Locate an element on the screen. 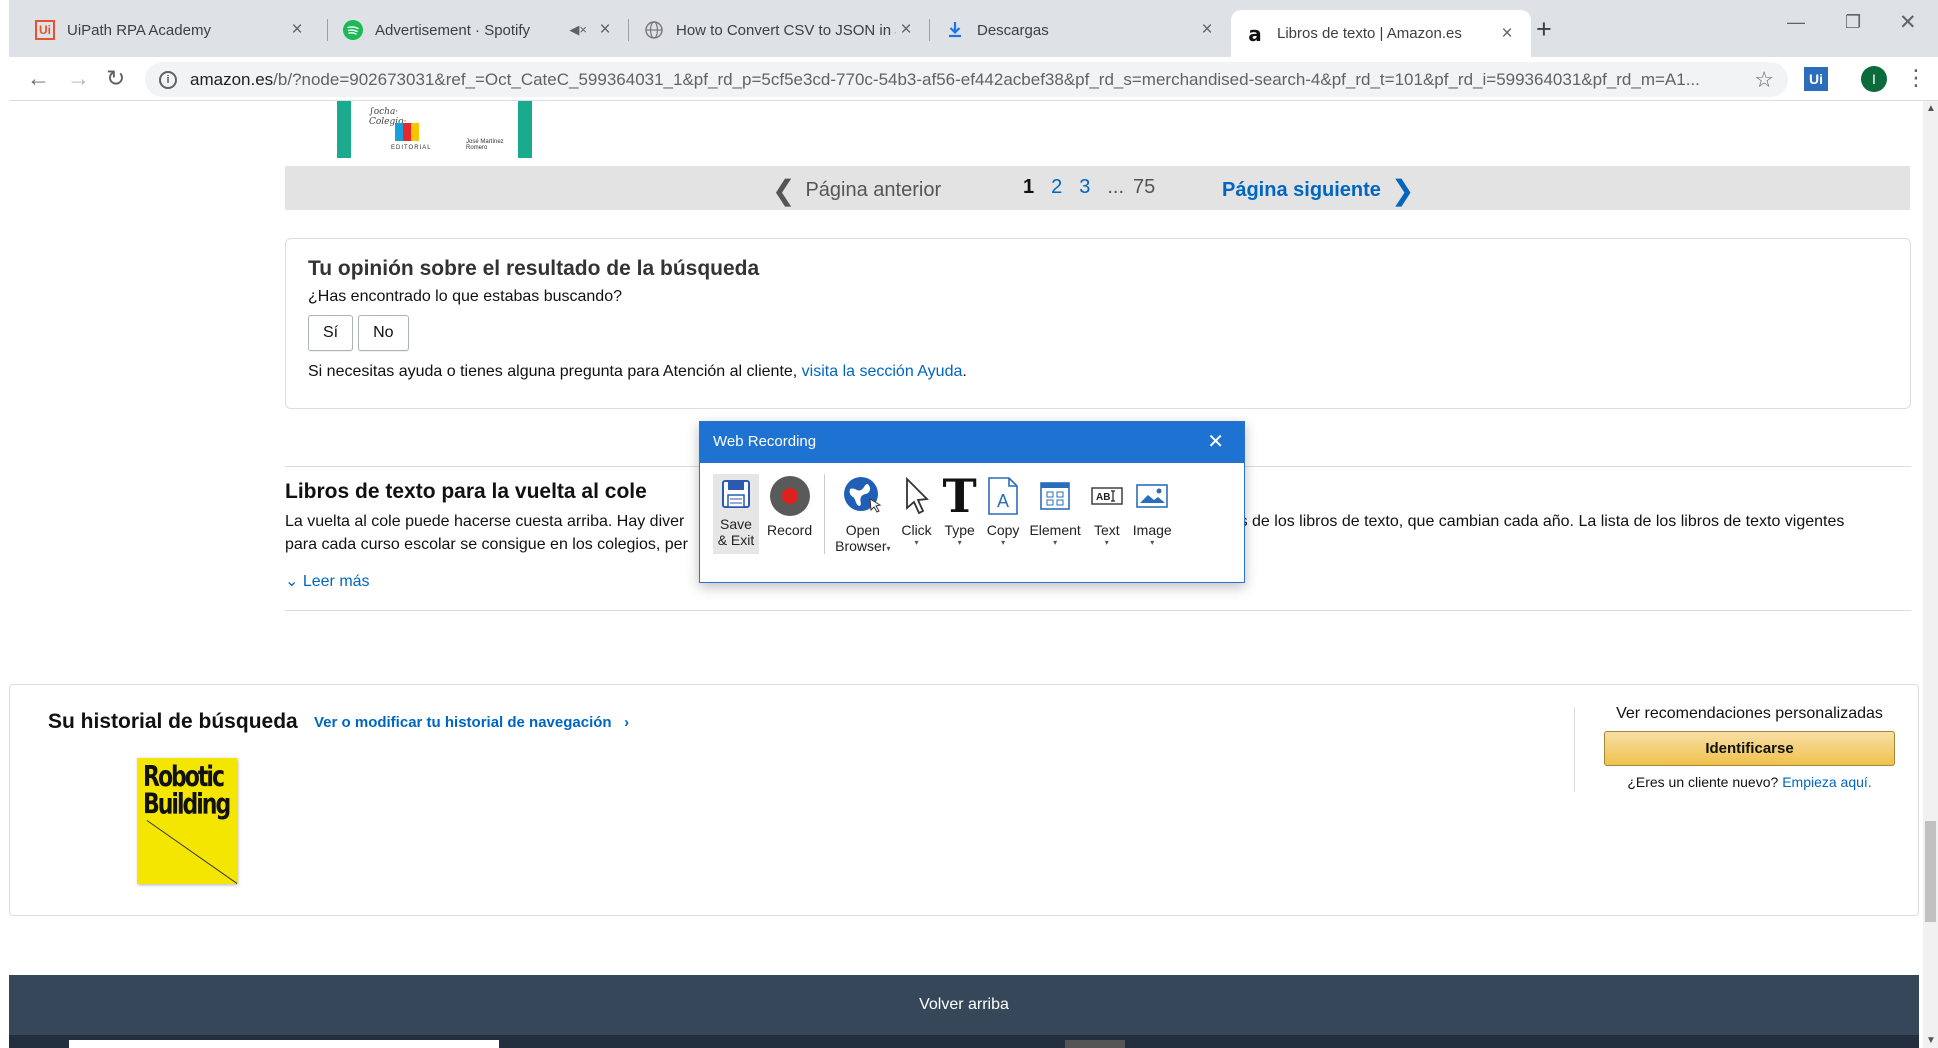 The width and height of the screenshot is (1938, 1048). document-a-icon: A is located at coordinates (1003, 496).